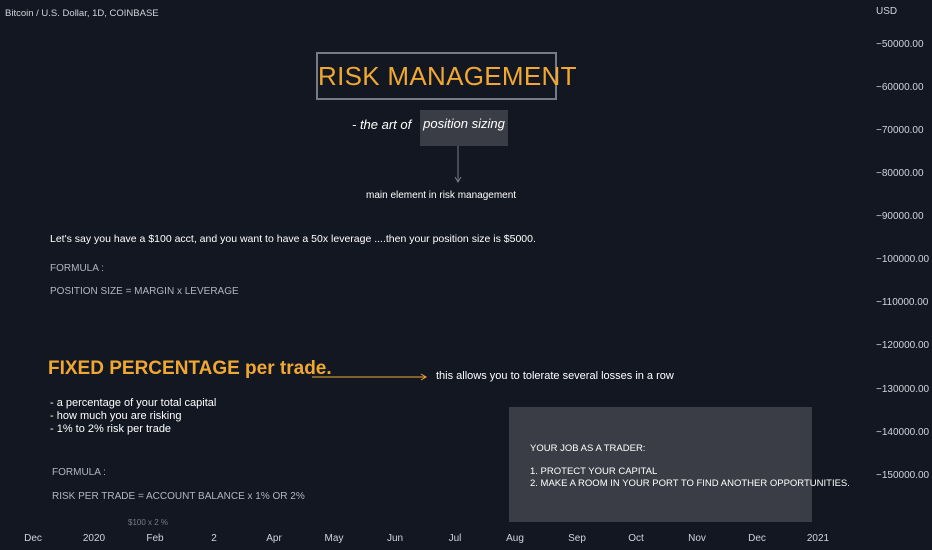 The height and width of the screenshot is (550, 932). I want to click on y-tick-label: −120000.00, so click(903, 345).